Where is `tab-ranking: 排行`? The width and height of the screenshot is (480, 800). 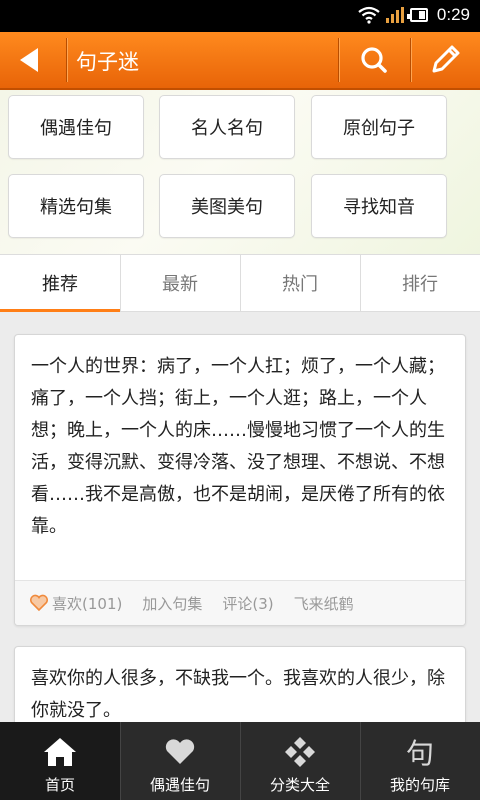 tab-ranking: 排行 is located at coordinates (420, 283).